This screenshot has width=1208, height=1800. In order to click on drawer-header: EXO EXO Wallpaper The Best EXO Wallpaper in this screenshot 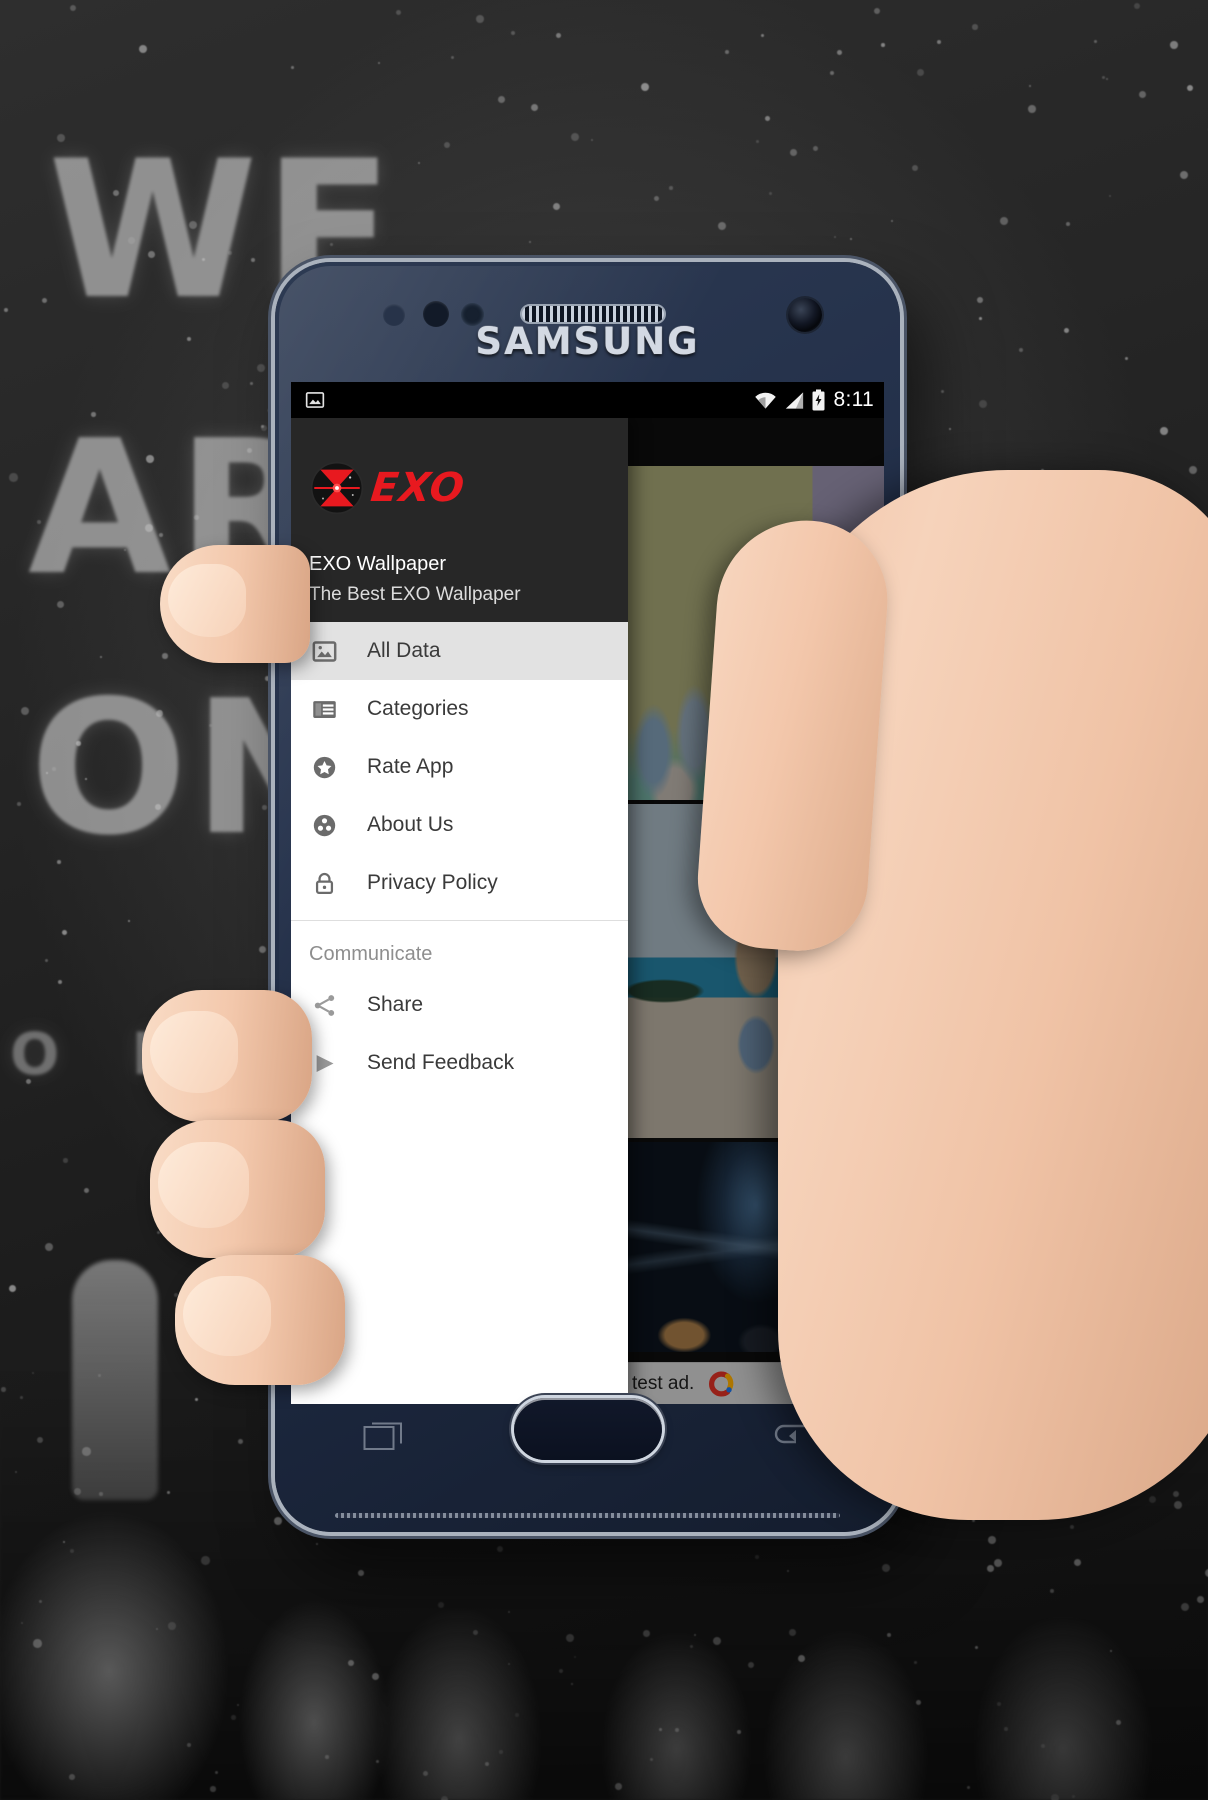, I will do `click(459, 520)`.